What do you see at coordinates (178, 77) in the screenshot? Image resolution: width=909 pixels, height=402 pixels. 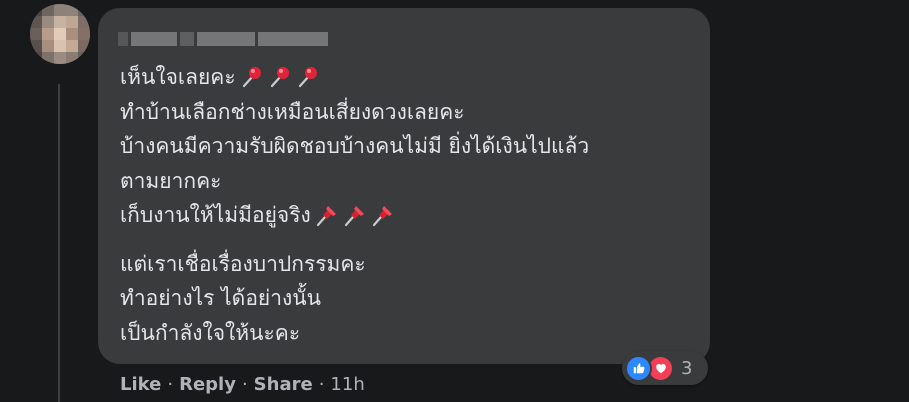 I see `comment-line-text: เห็นใจเลยคะ` at bounding box center [178, 77].